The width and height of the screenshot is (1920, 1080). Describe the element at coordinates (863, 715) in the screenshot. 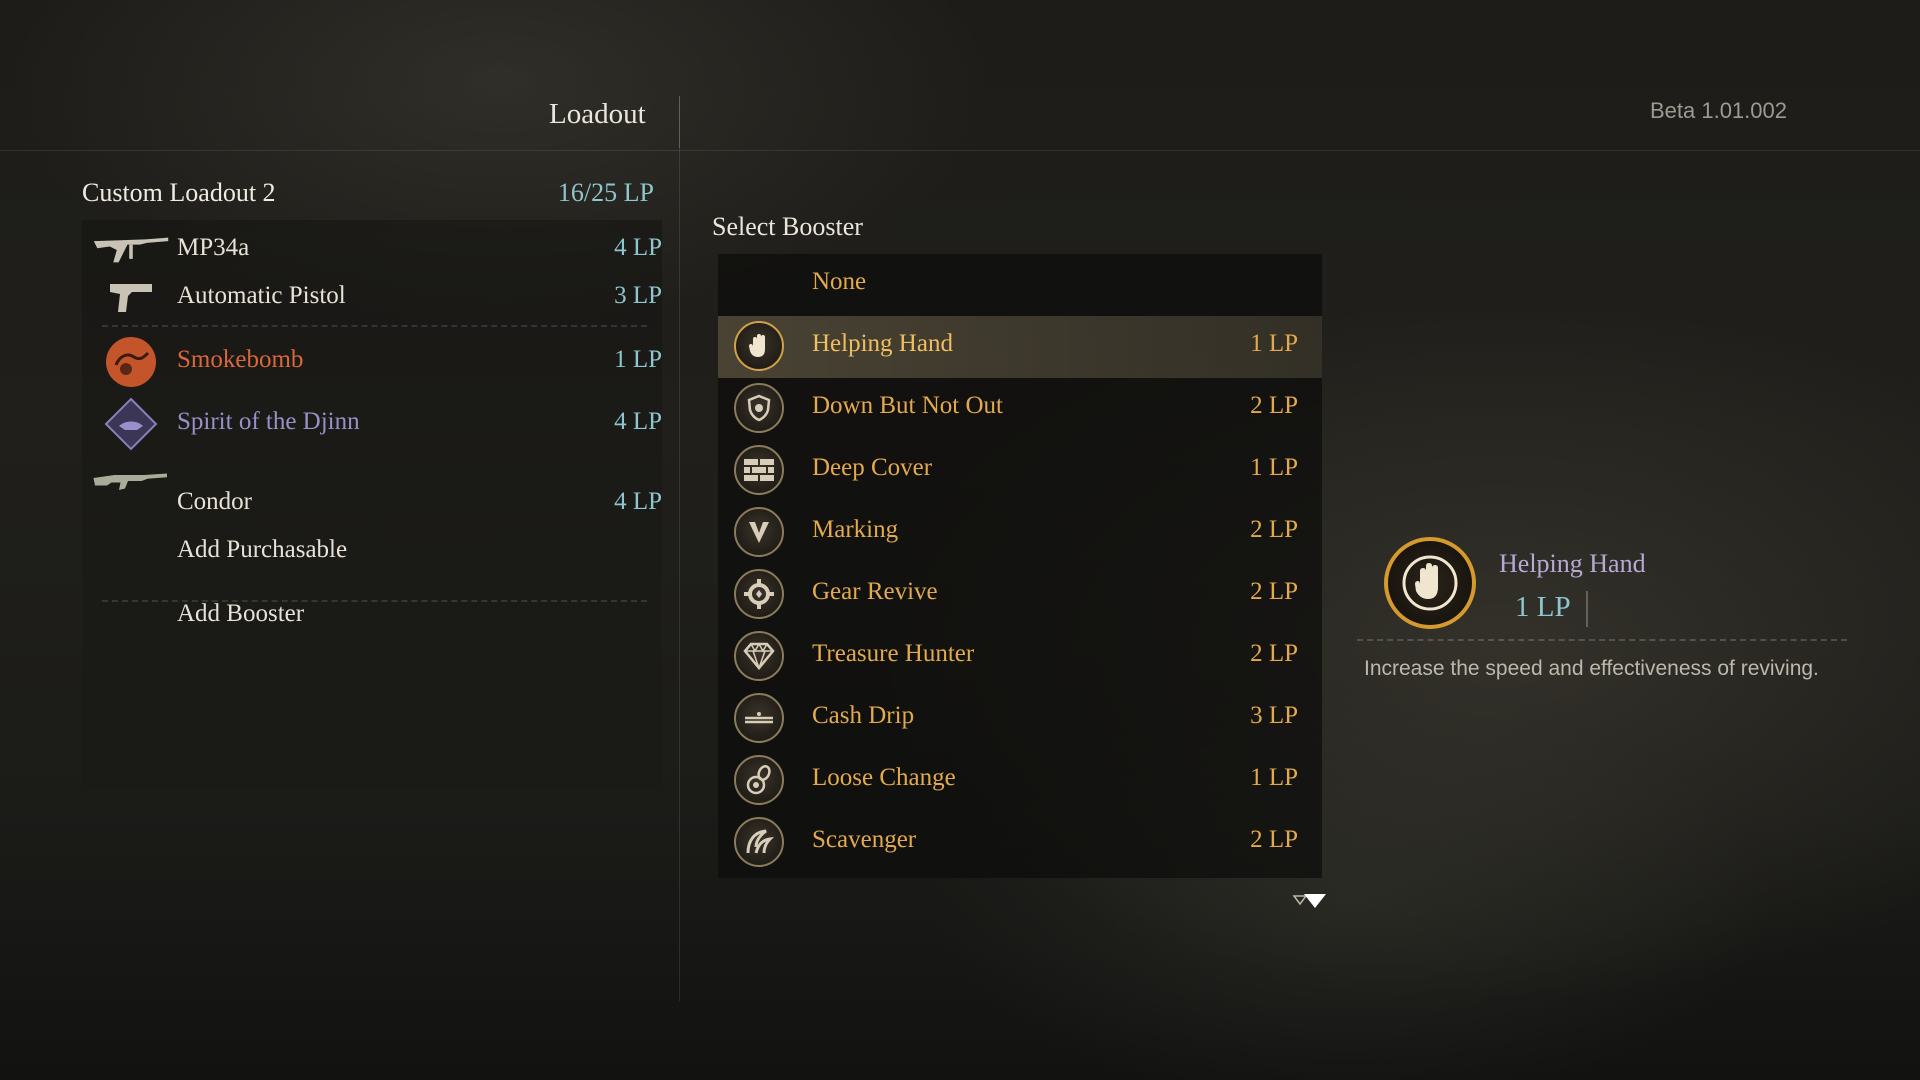

I see `booster-name: Cash Drip` at that location.